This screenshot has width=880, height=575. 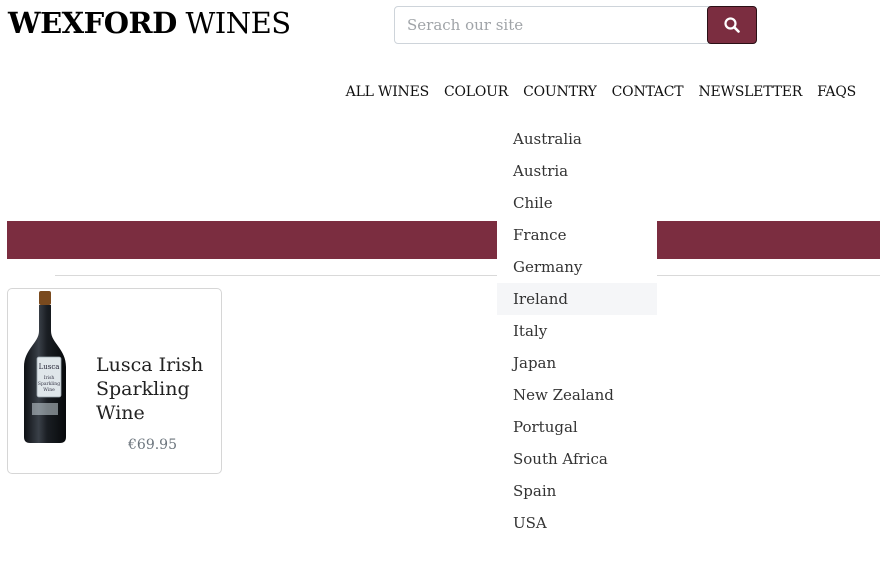 I want to click on search-icon, so click(x=732, y=25).